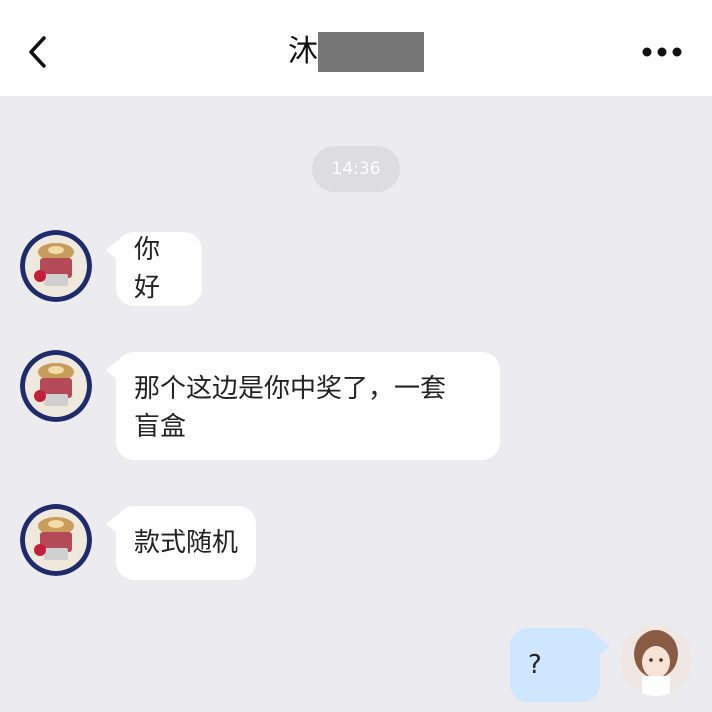  What do you see at coordinates (535, 665) in the screenshot?
I see `message-text: ?` at bounding box center [535, 665].